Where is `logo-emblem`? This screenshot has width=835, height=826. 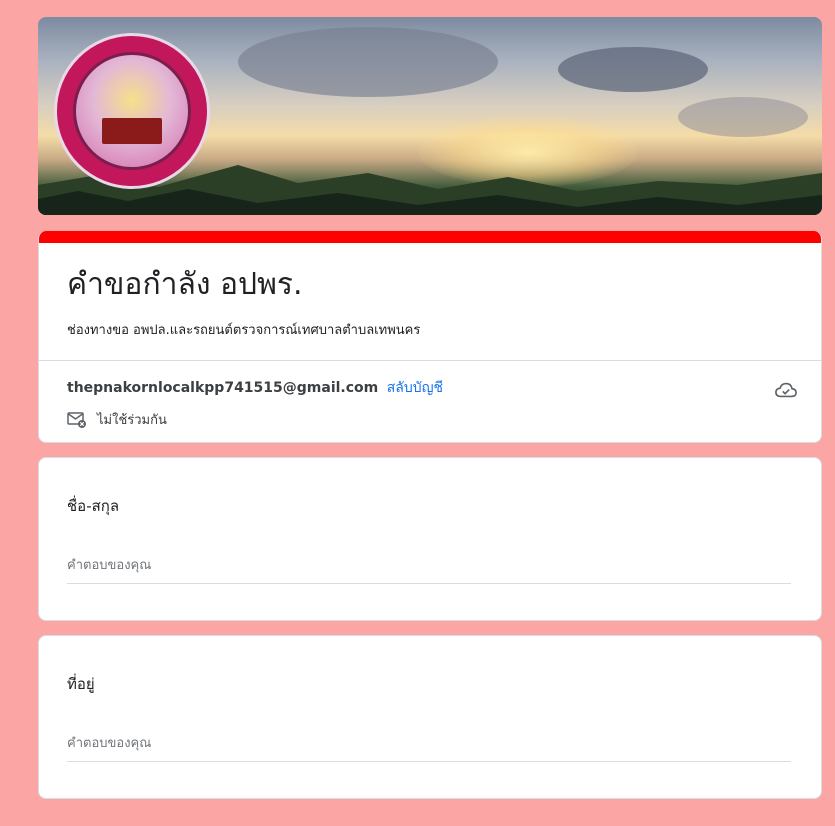 logo-emblem is located at coordinates (132, 111).